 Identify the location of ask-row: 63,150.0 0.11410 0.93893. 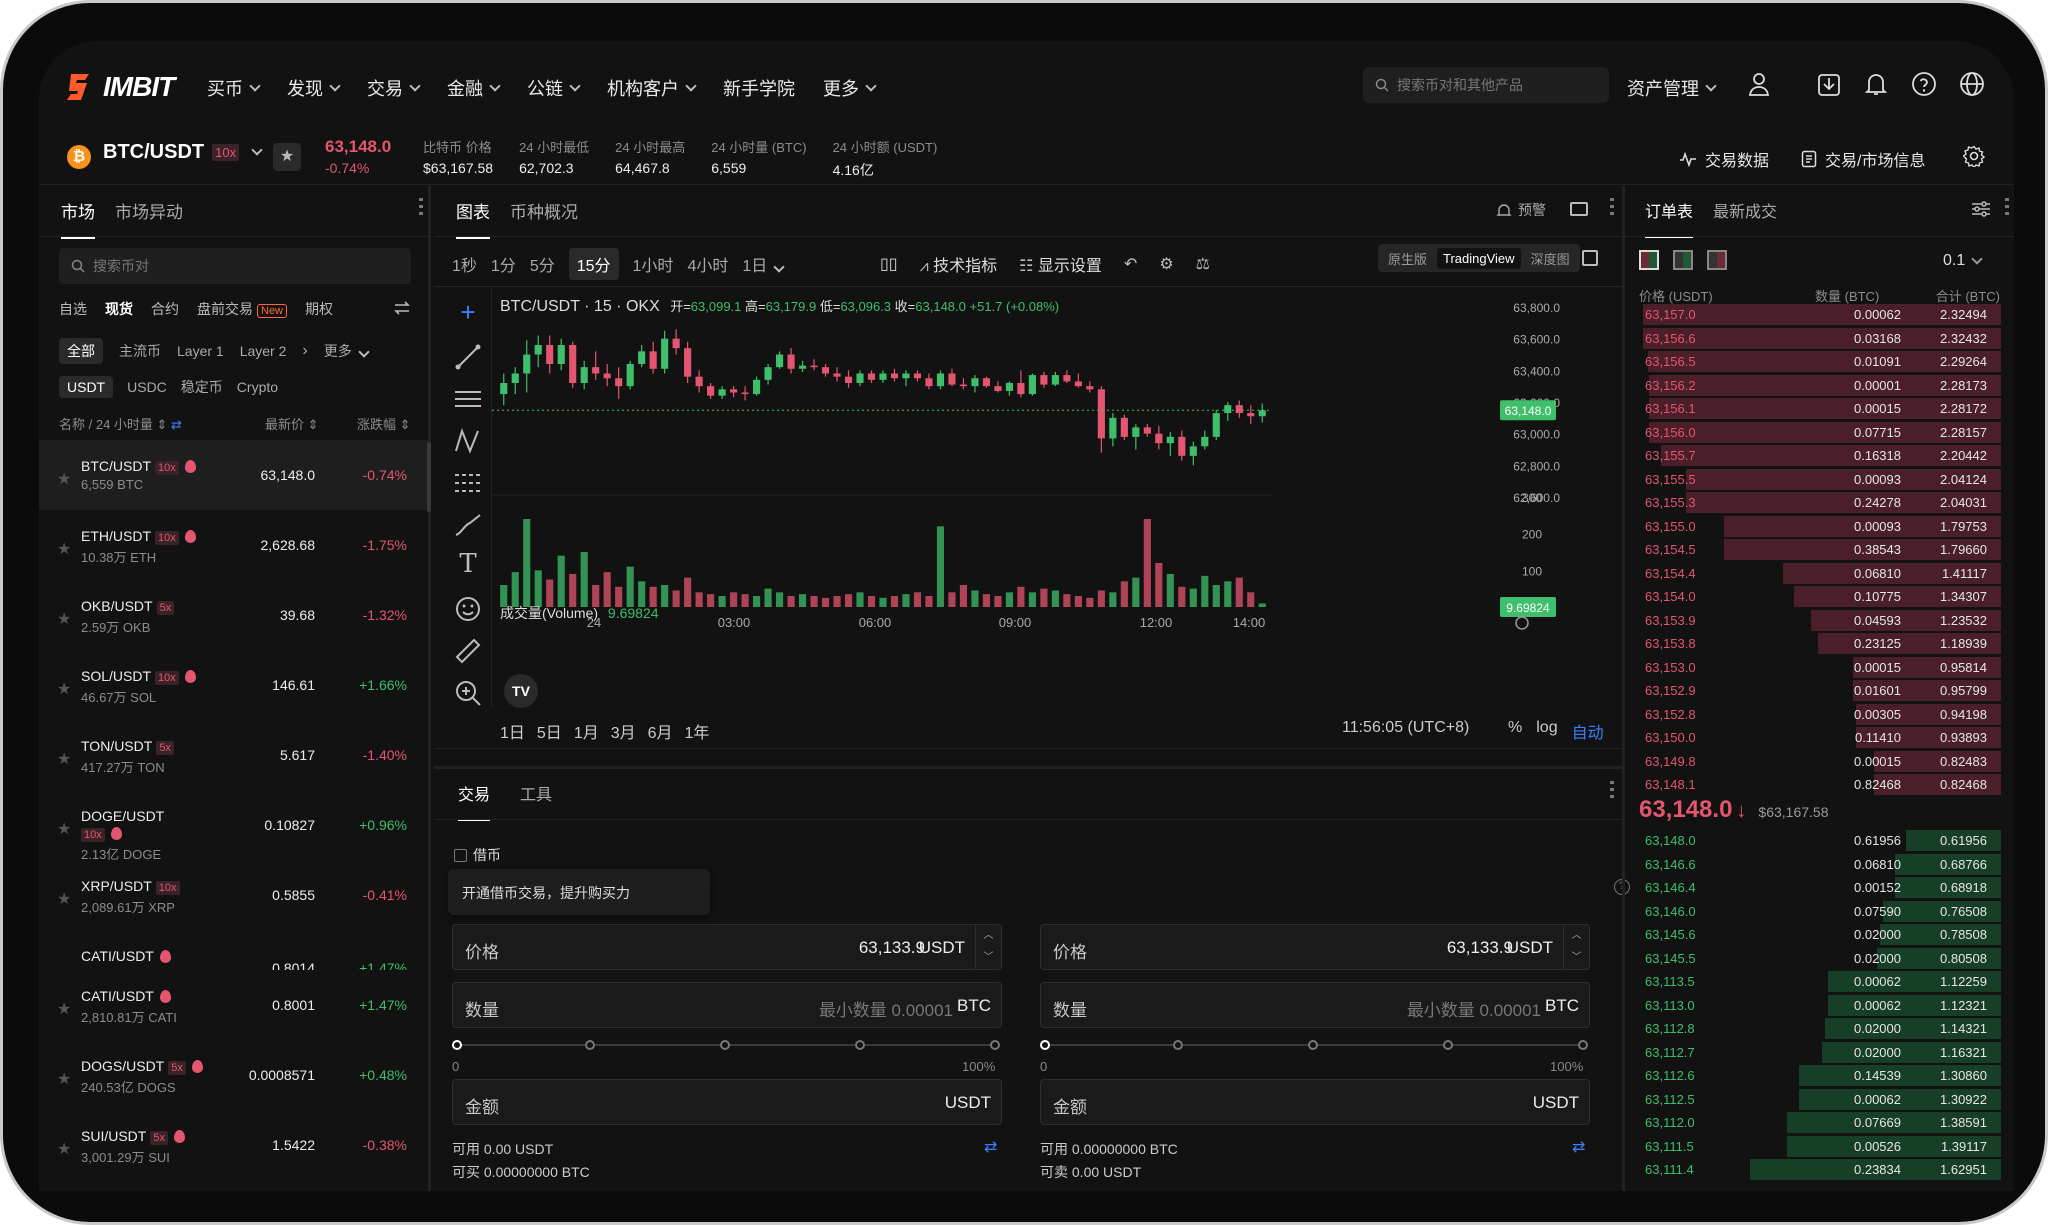
(1816, 738).